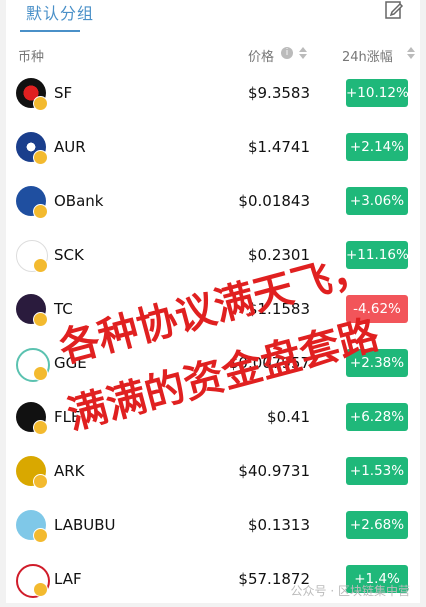 Image resolution: width=426 pixels, height=607 pixels. Describe the element at coordinates (287, 53) in the screenshot. I see `info-icon: i` at that location.